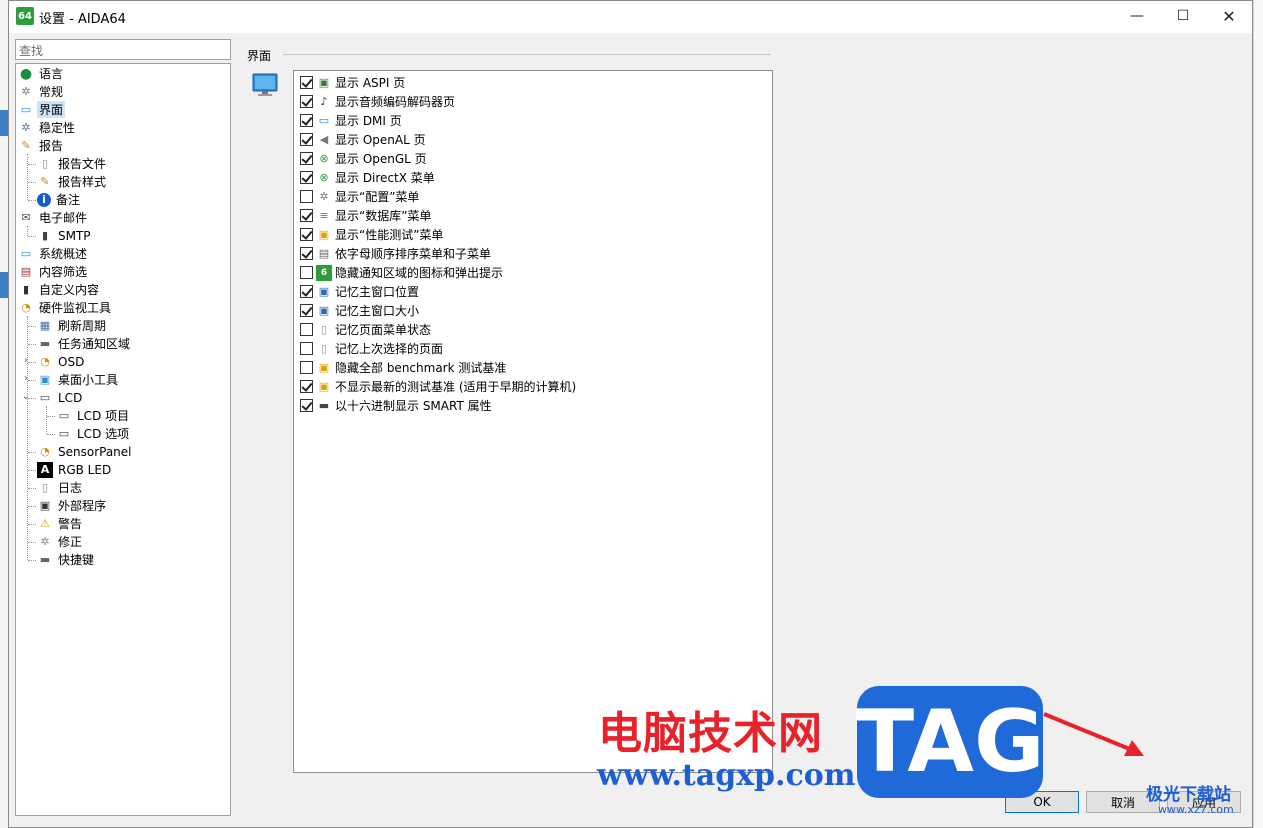 This screenshot has height=828, width=1263. What do you see at coordinates (61, 361) in the screenshot?
I see `tree-item: ◔ OSD` at bounding box center [61, 361].